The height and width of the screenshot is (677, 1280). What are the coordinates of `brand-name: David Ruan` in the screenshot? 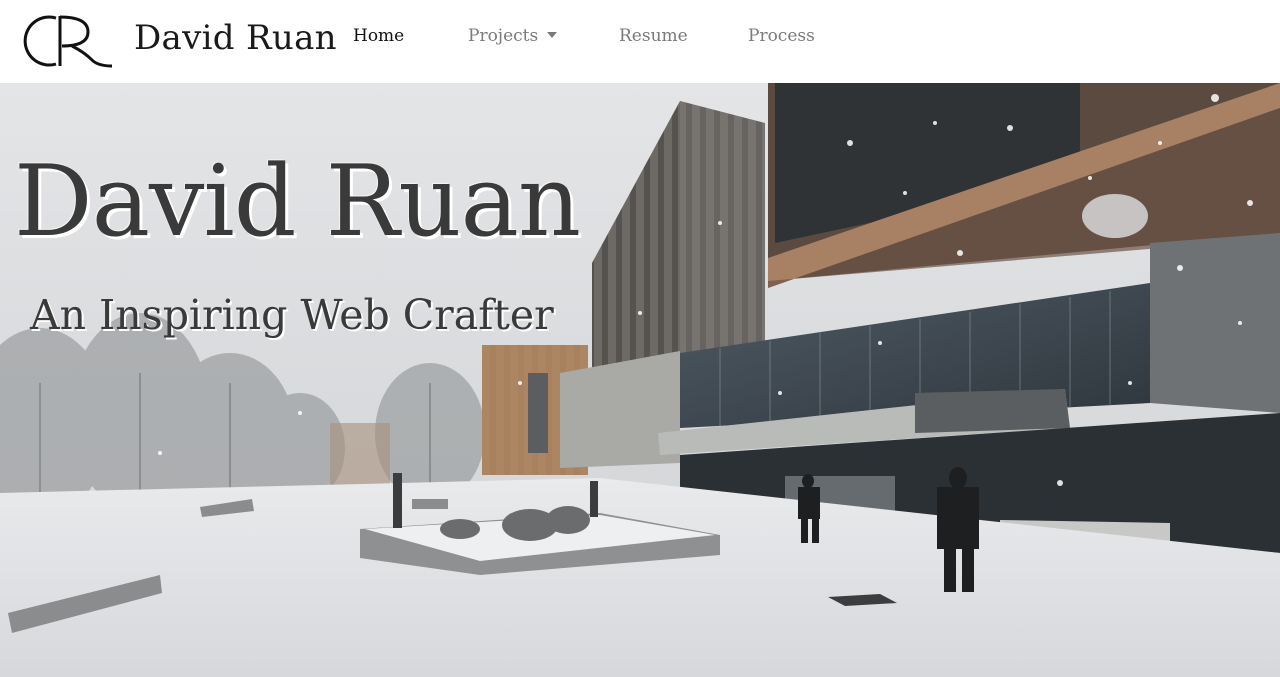 It's located at (235, 38).